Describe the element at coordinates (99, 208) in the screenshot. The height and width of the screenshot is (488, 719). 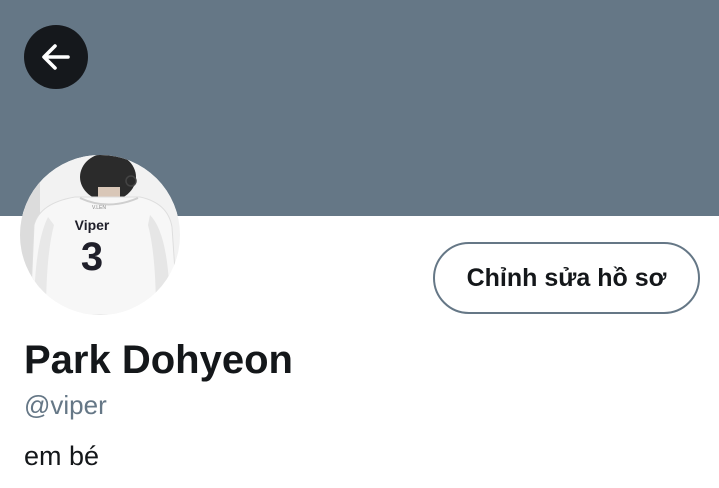
I see `svg-text: V.LEN` at that location.